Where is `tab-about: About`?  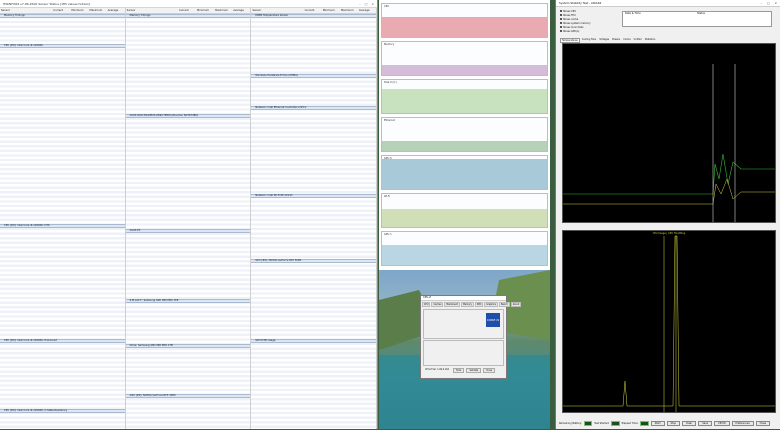
tab-about: About is located at coordinates (516, 304).